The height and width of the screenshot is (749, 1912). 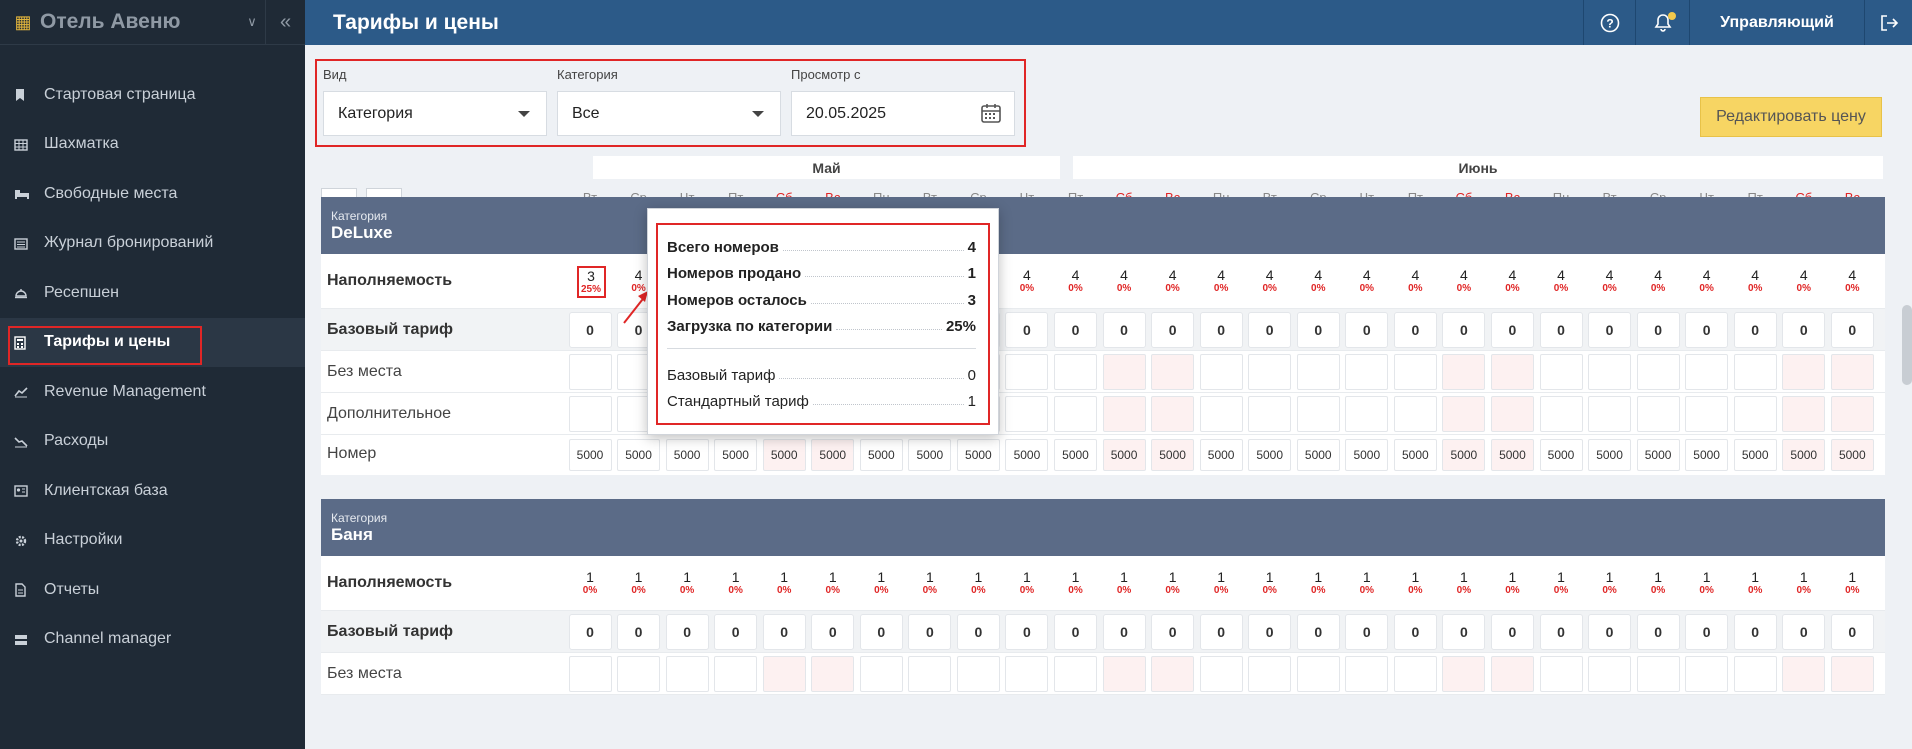 I want to click on sidebar-item-bookings: Журнал бронирований, so click(x=152, y=244).